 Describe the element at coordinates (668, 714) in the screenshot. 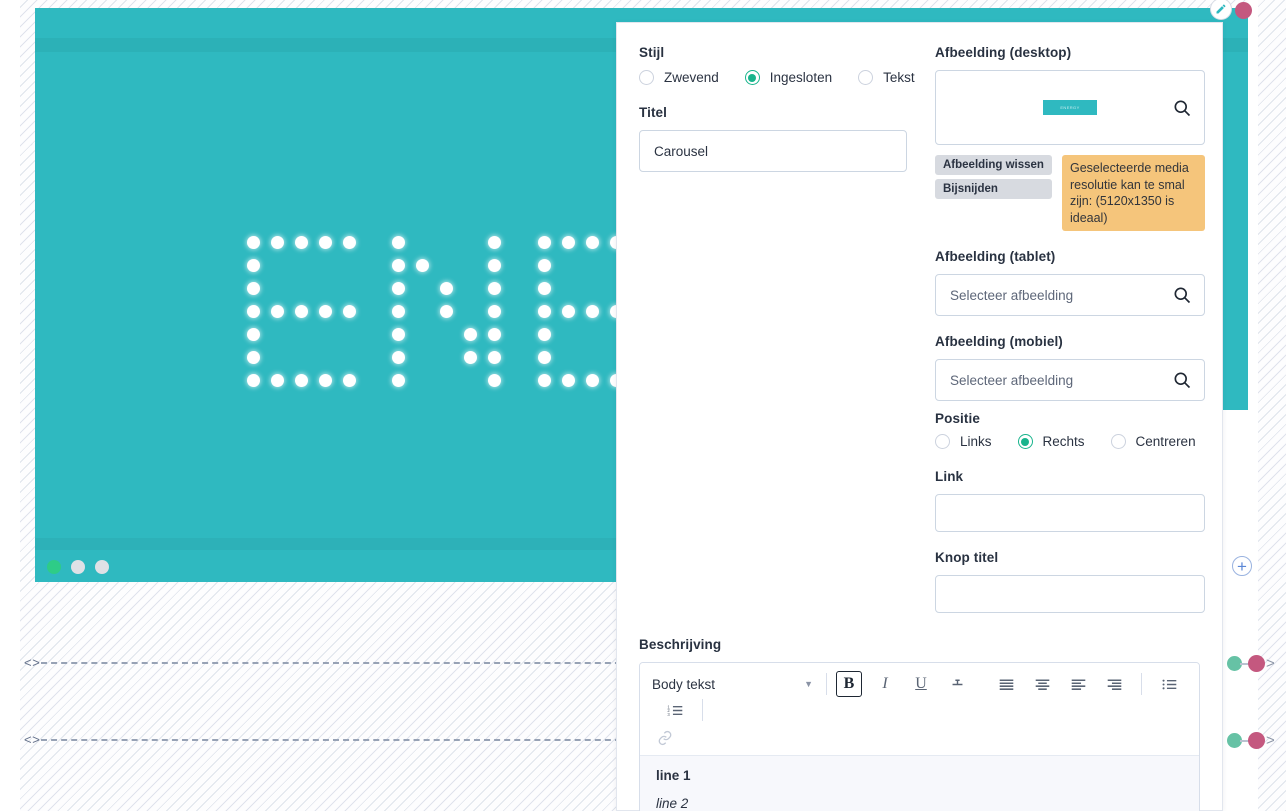

I see `svg-text: 3` at that location.